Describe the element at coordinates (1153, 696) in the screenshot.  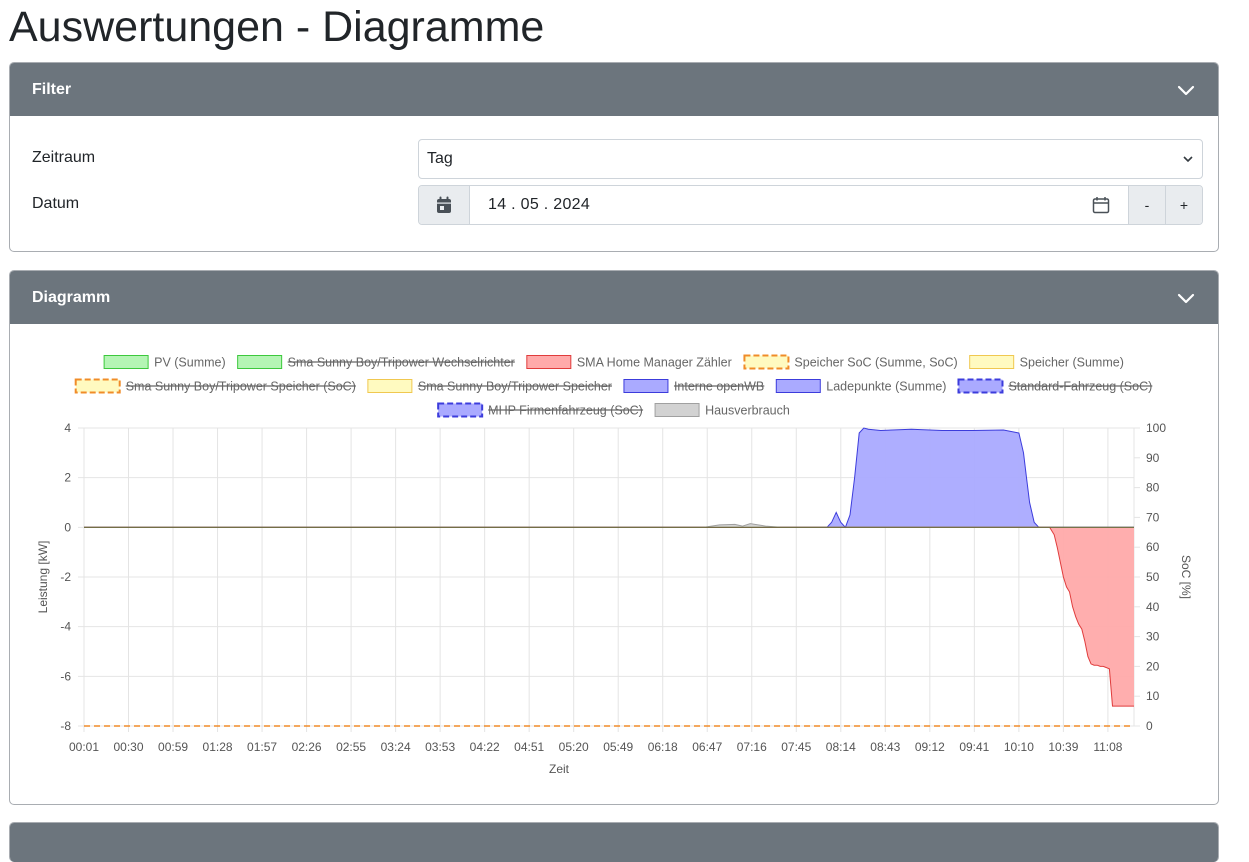
I see `y-right-tick-label: 10` at that location.